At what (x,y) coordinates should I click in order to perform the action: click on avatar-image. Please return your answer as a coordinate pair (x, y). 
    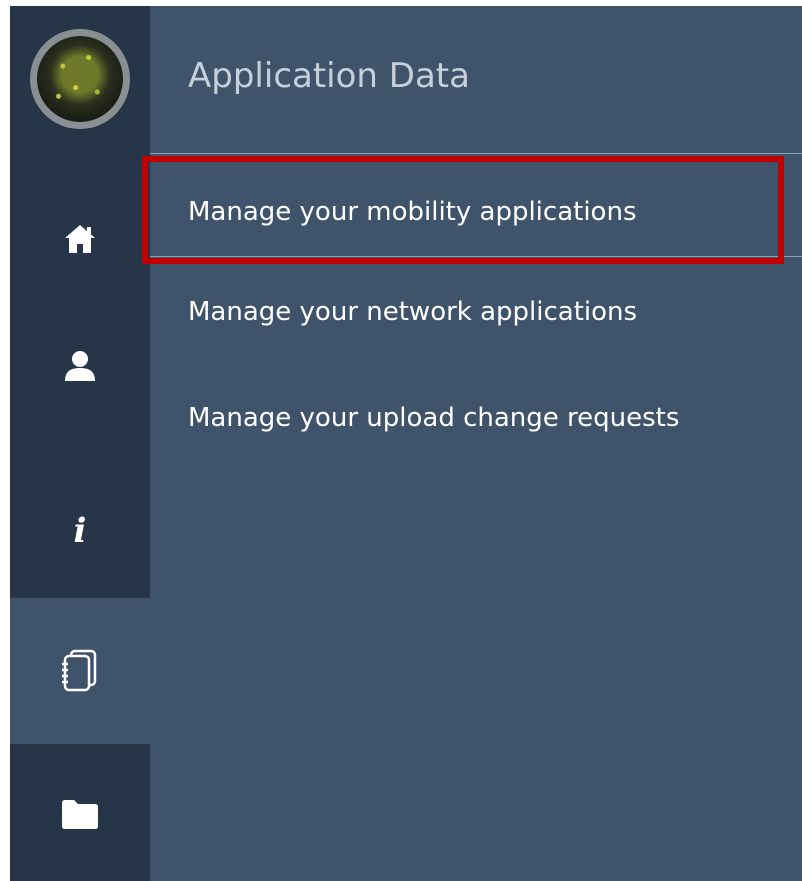
    Looking at the image, I should click on (80, 78).